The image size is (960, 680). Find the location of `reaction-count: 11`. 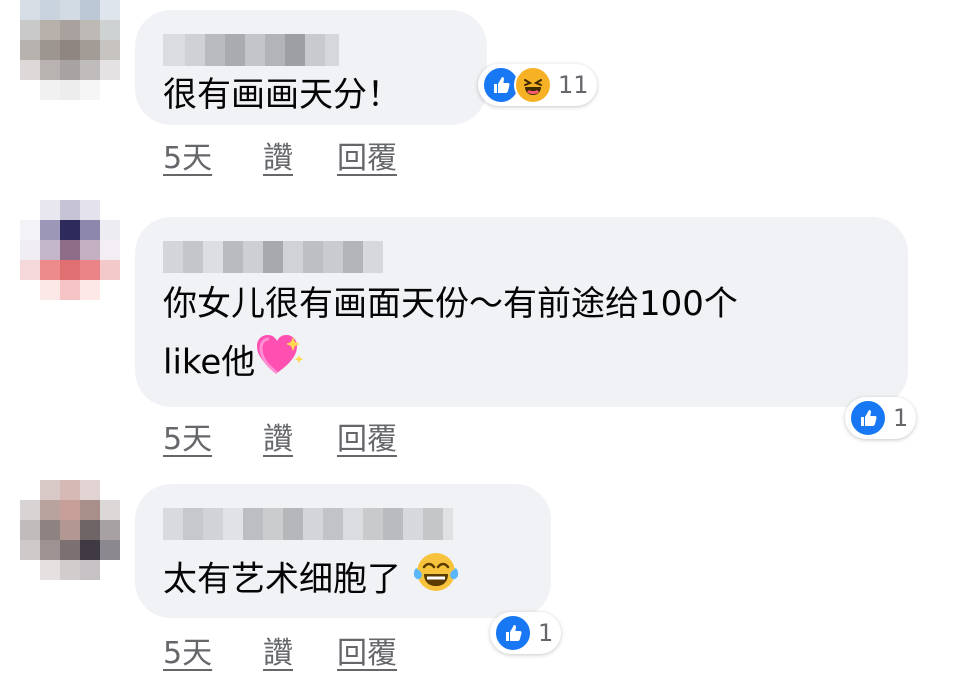

reaction-count: 11 is located at coordinates (573, 85).